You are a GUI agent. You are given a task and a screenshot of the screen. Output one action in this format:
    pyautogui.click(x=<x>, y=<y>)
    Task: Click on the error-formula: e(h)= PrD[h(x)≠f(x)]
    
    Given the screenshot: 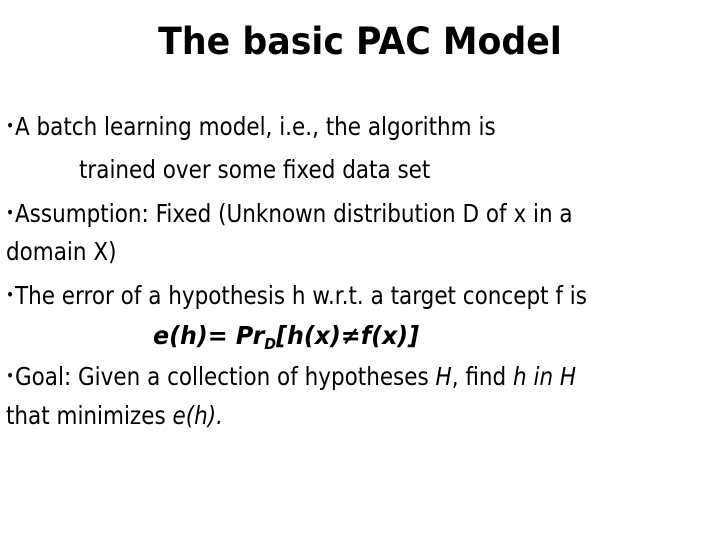 What is the action you would take?
    pyautogui.click(x=286, y=337)
    